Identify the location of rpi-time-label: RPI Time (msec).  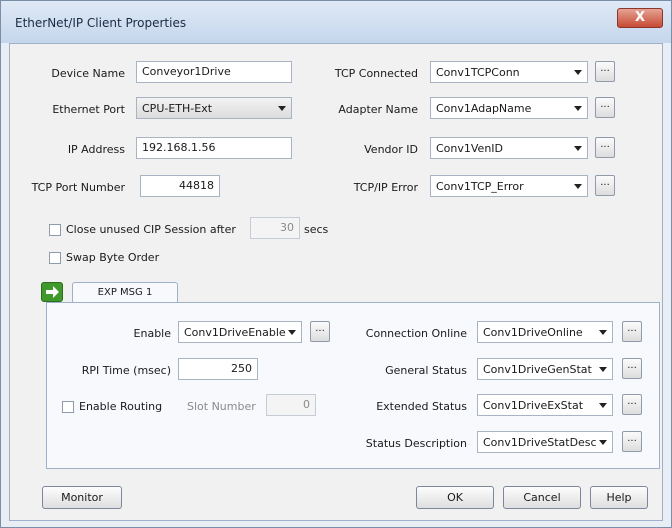
(126, 370).